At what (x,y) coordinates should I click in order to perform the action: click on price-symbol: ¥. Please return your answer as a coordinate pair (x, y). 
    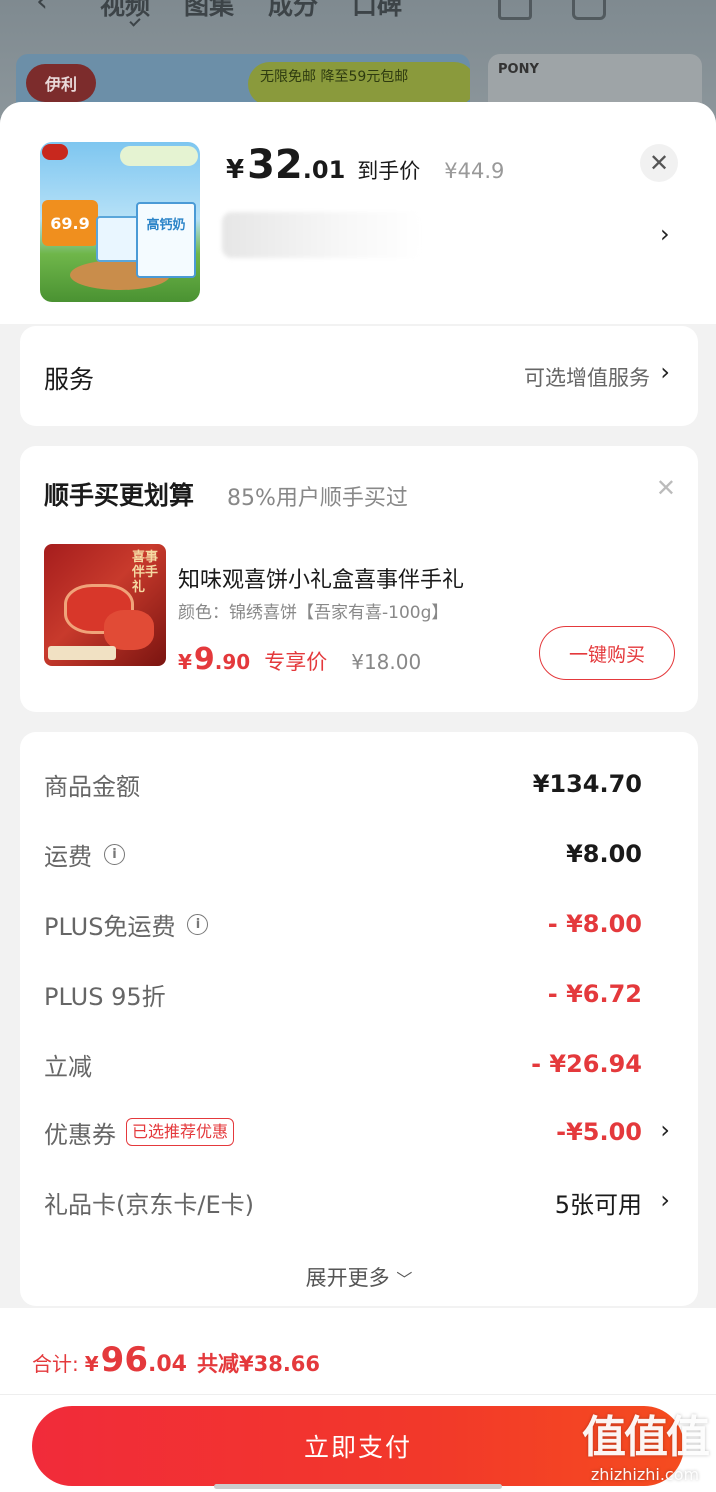
    Looking at the image, I should click on (235, 170).